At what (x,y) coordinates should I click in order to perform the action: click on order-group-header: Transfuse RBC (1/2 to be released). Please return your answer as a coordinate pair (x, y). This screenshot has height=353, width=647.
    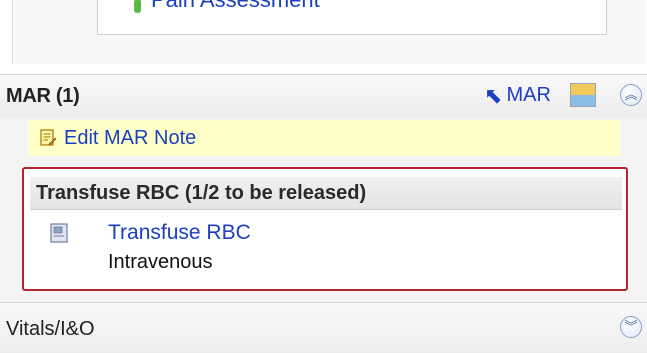
    Looking at the image, I should click on (326, 193).